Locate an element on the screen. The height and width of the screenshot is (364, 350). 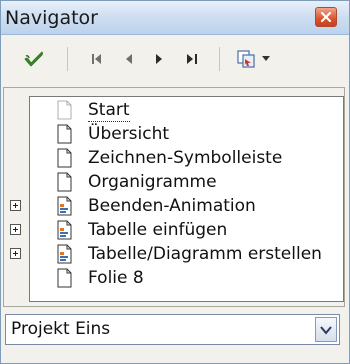
previous-slide-button is located at coordinates (129, 59).